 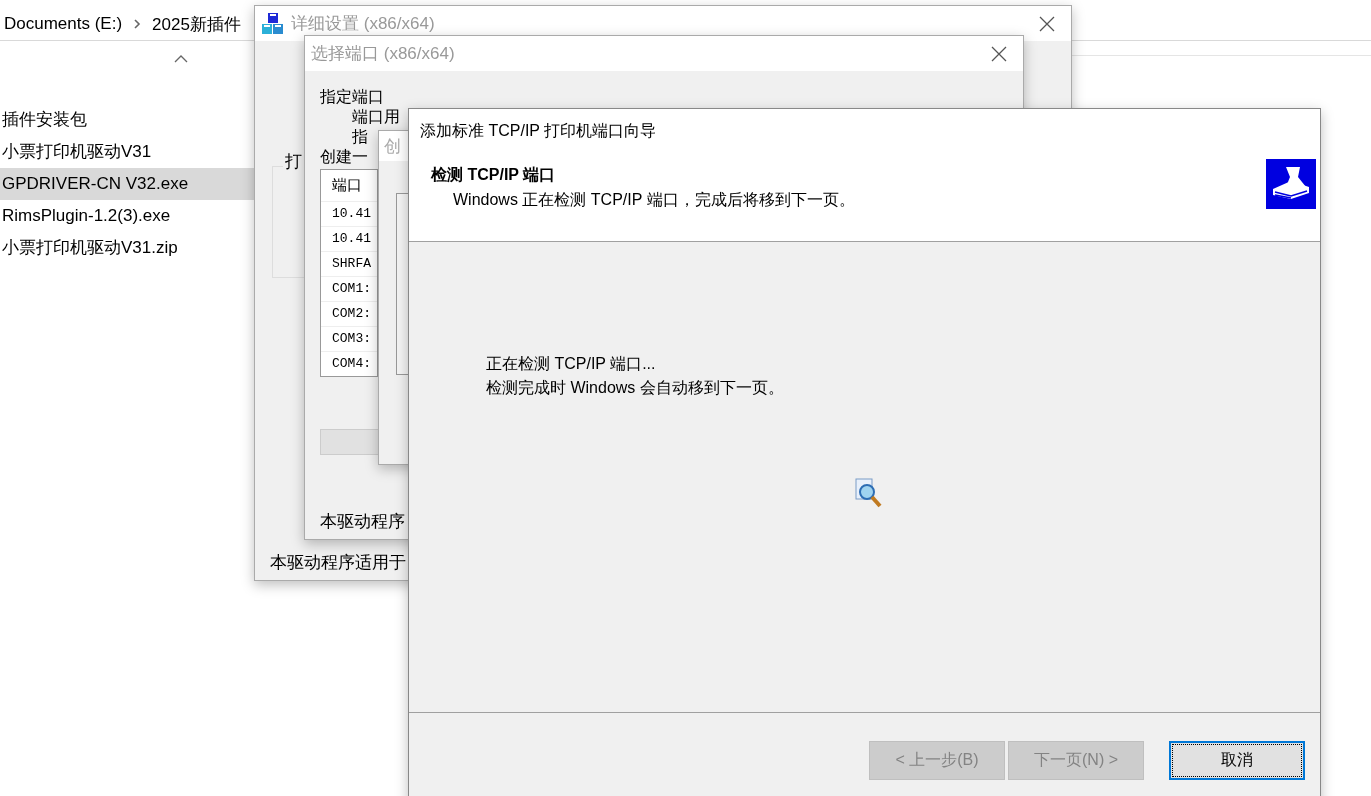 I want to click on description-text: 指, so click(x=360, y=137).